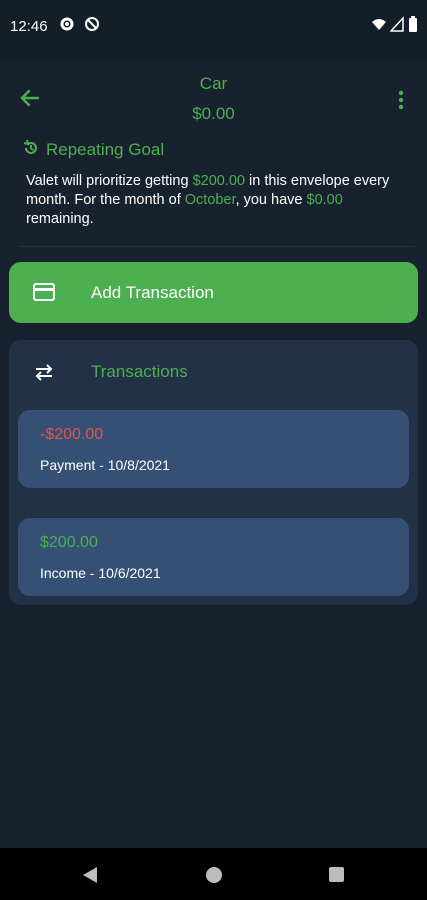 This screenshot has height=900, width=427. What do you see at coordinates (401, 100) in the screenshot?
I see `more-vert-icon` at bounding box center [401, 100].